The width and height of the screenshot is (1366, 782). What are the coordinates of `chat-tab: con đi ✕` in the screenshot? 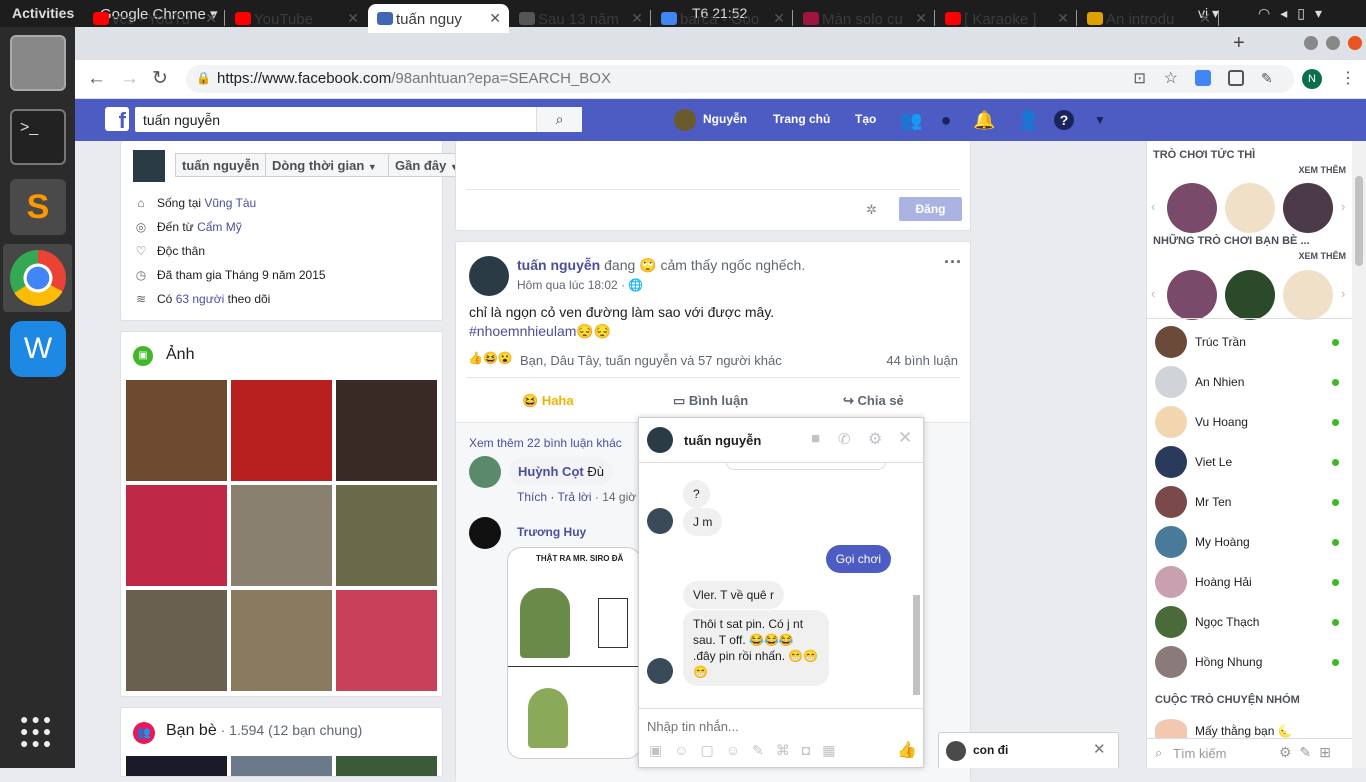 It's located at (1028, 750).